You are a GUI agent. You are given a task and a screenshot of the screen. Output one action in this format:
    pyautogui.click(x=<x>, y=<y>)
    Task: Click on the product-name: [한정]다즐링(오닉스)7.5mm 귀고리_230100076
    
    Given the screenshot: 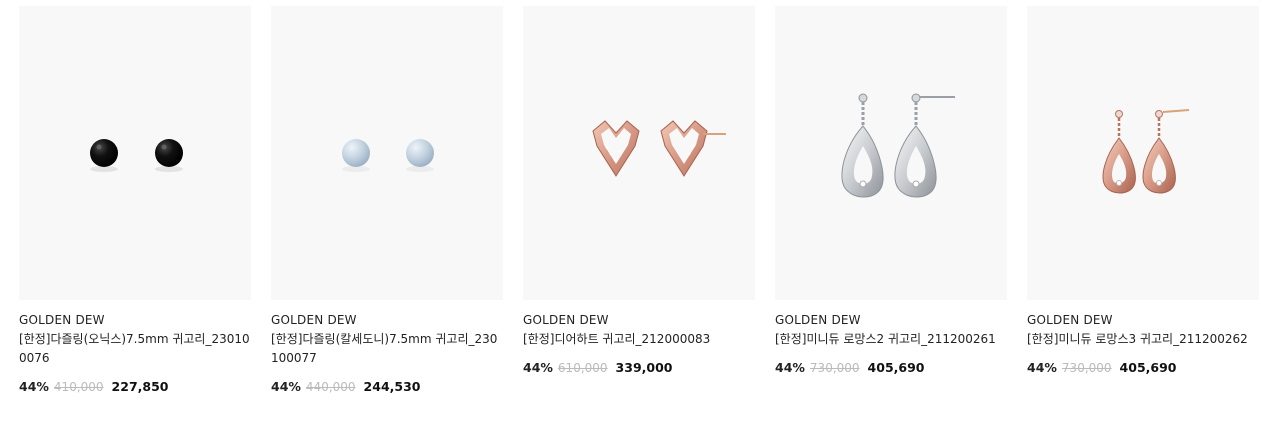 What is the action you would take?
    pyautogui.click(x=135, y=349)
    